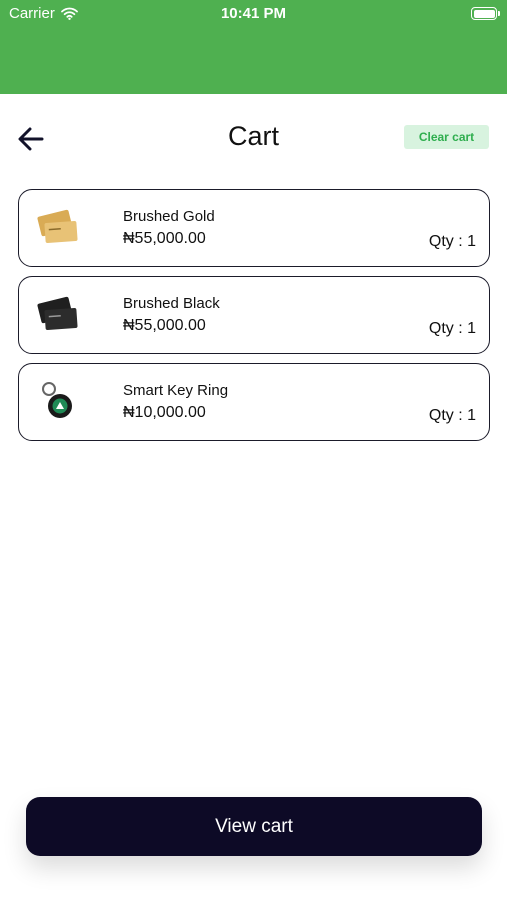 Image resolution: width=507 pixels, height=900 pixels. I want to click on view-cart-button: View cart, so click(254, 826).